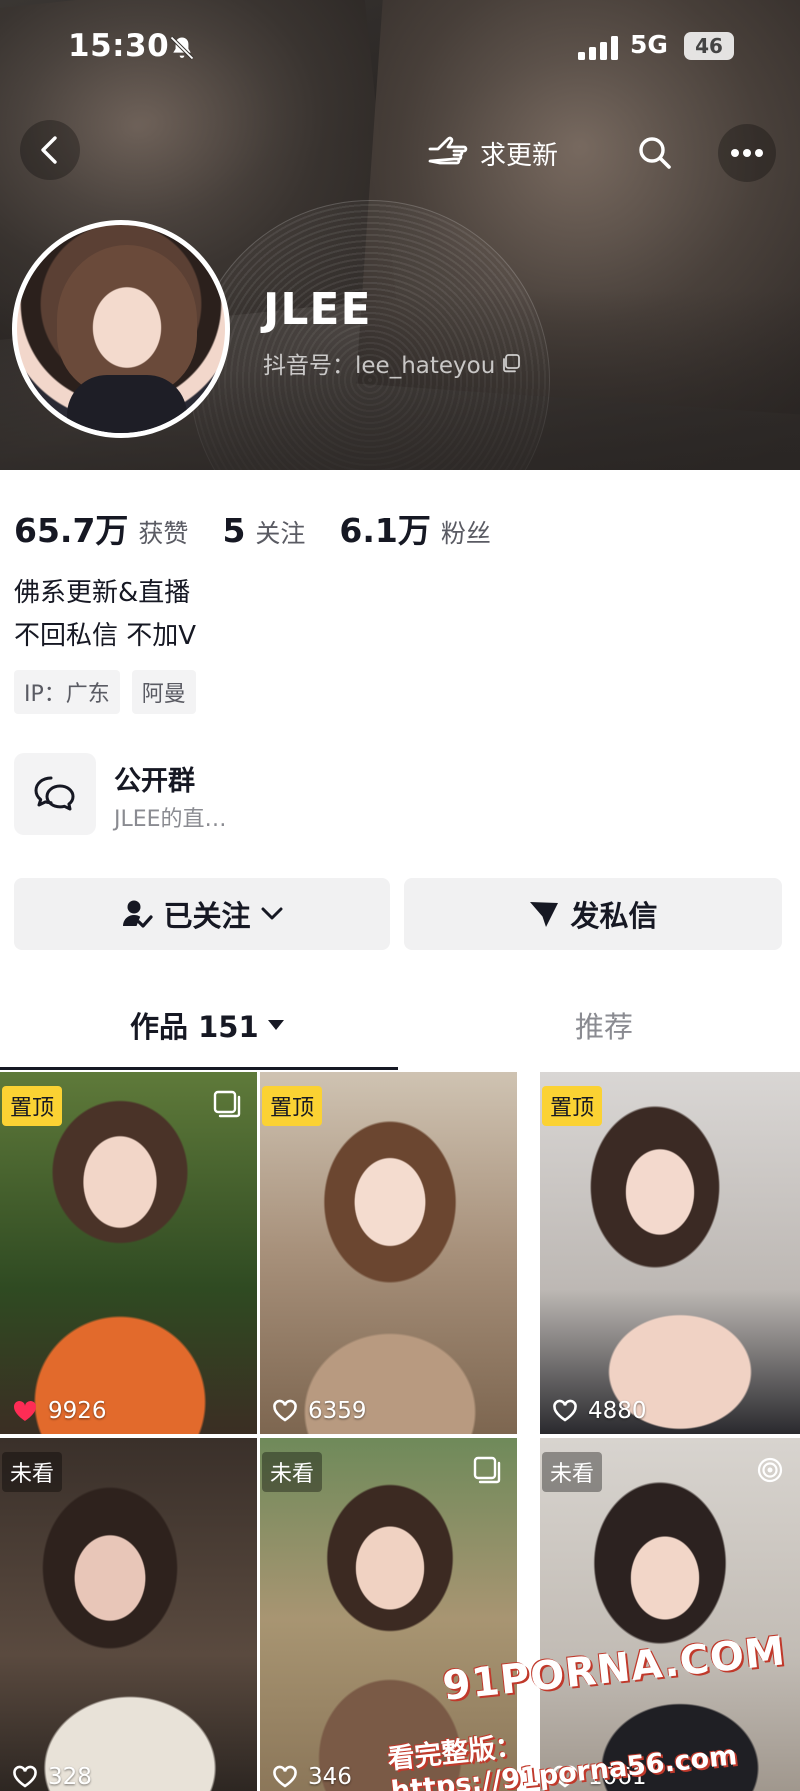 This screenshot has height=1791, width=800. I want to click on search-button, so click(655, 153).